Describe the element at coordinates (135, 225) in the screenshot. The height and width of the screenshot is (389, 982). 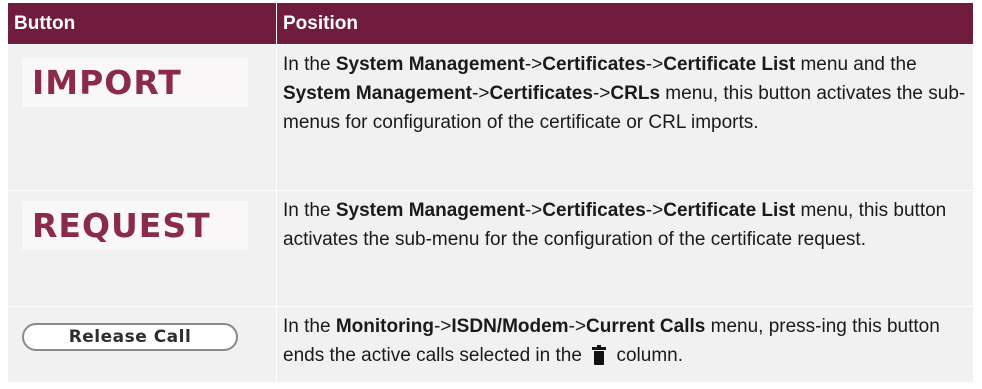
I see `request-button-image: REQUEST` at that location.